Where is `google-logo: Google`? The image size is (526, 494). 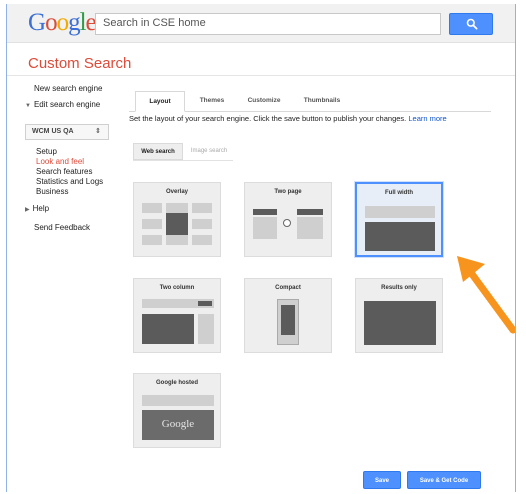 google-logo: Google is located at coordinates (62, 22).